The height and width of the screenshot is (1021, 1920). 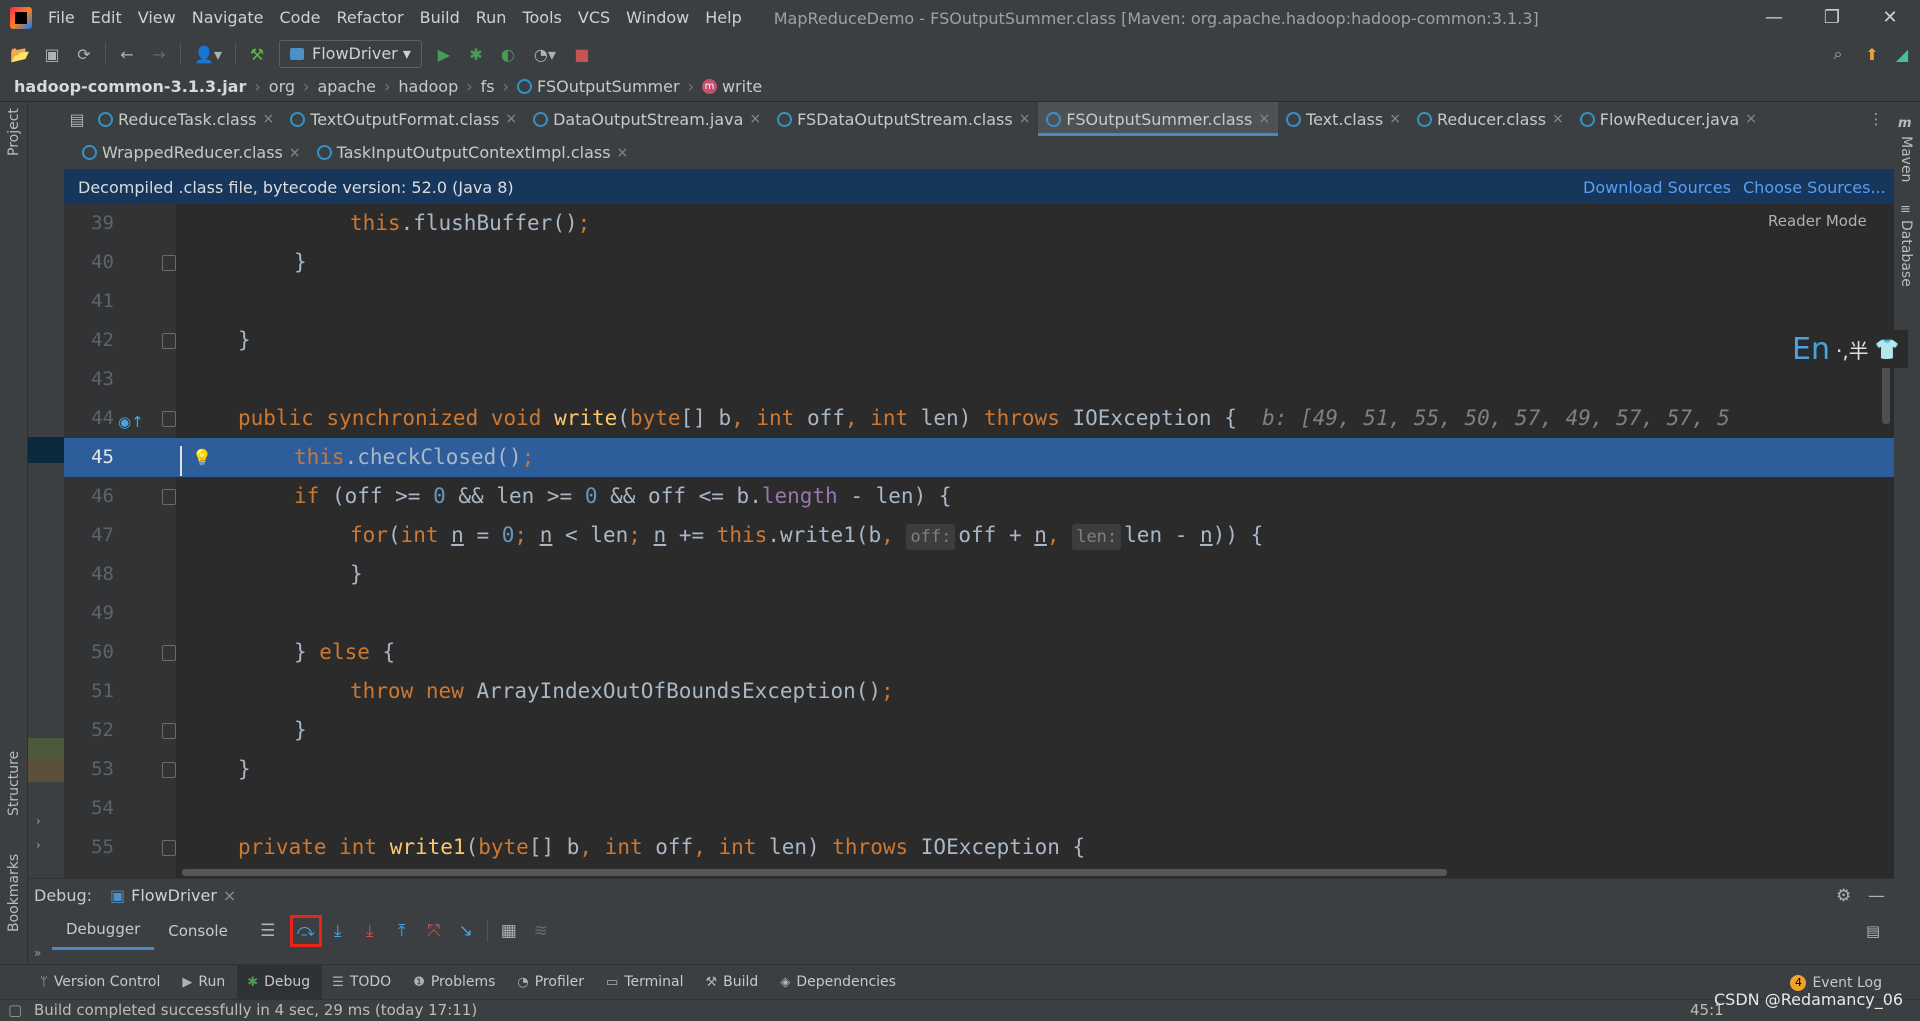 What do you see at coordinates (157, 18) in the screenshot?
I see `menu-view: View` at bounding box center [157, 18].